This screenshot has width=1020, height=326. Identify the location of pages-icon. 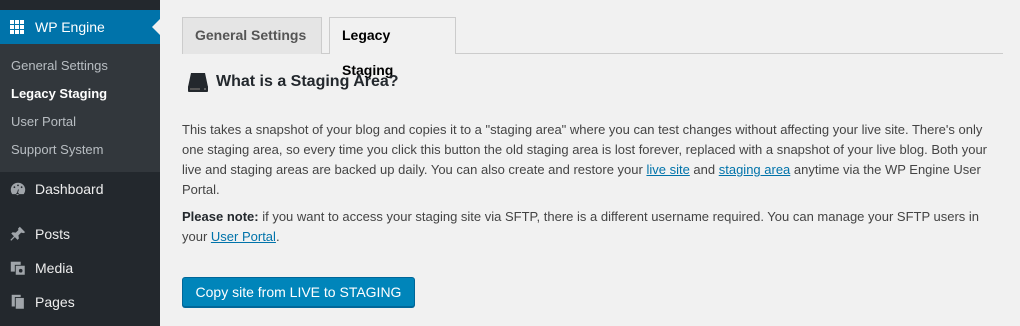
(18, 302).